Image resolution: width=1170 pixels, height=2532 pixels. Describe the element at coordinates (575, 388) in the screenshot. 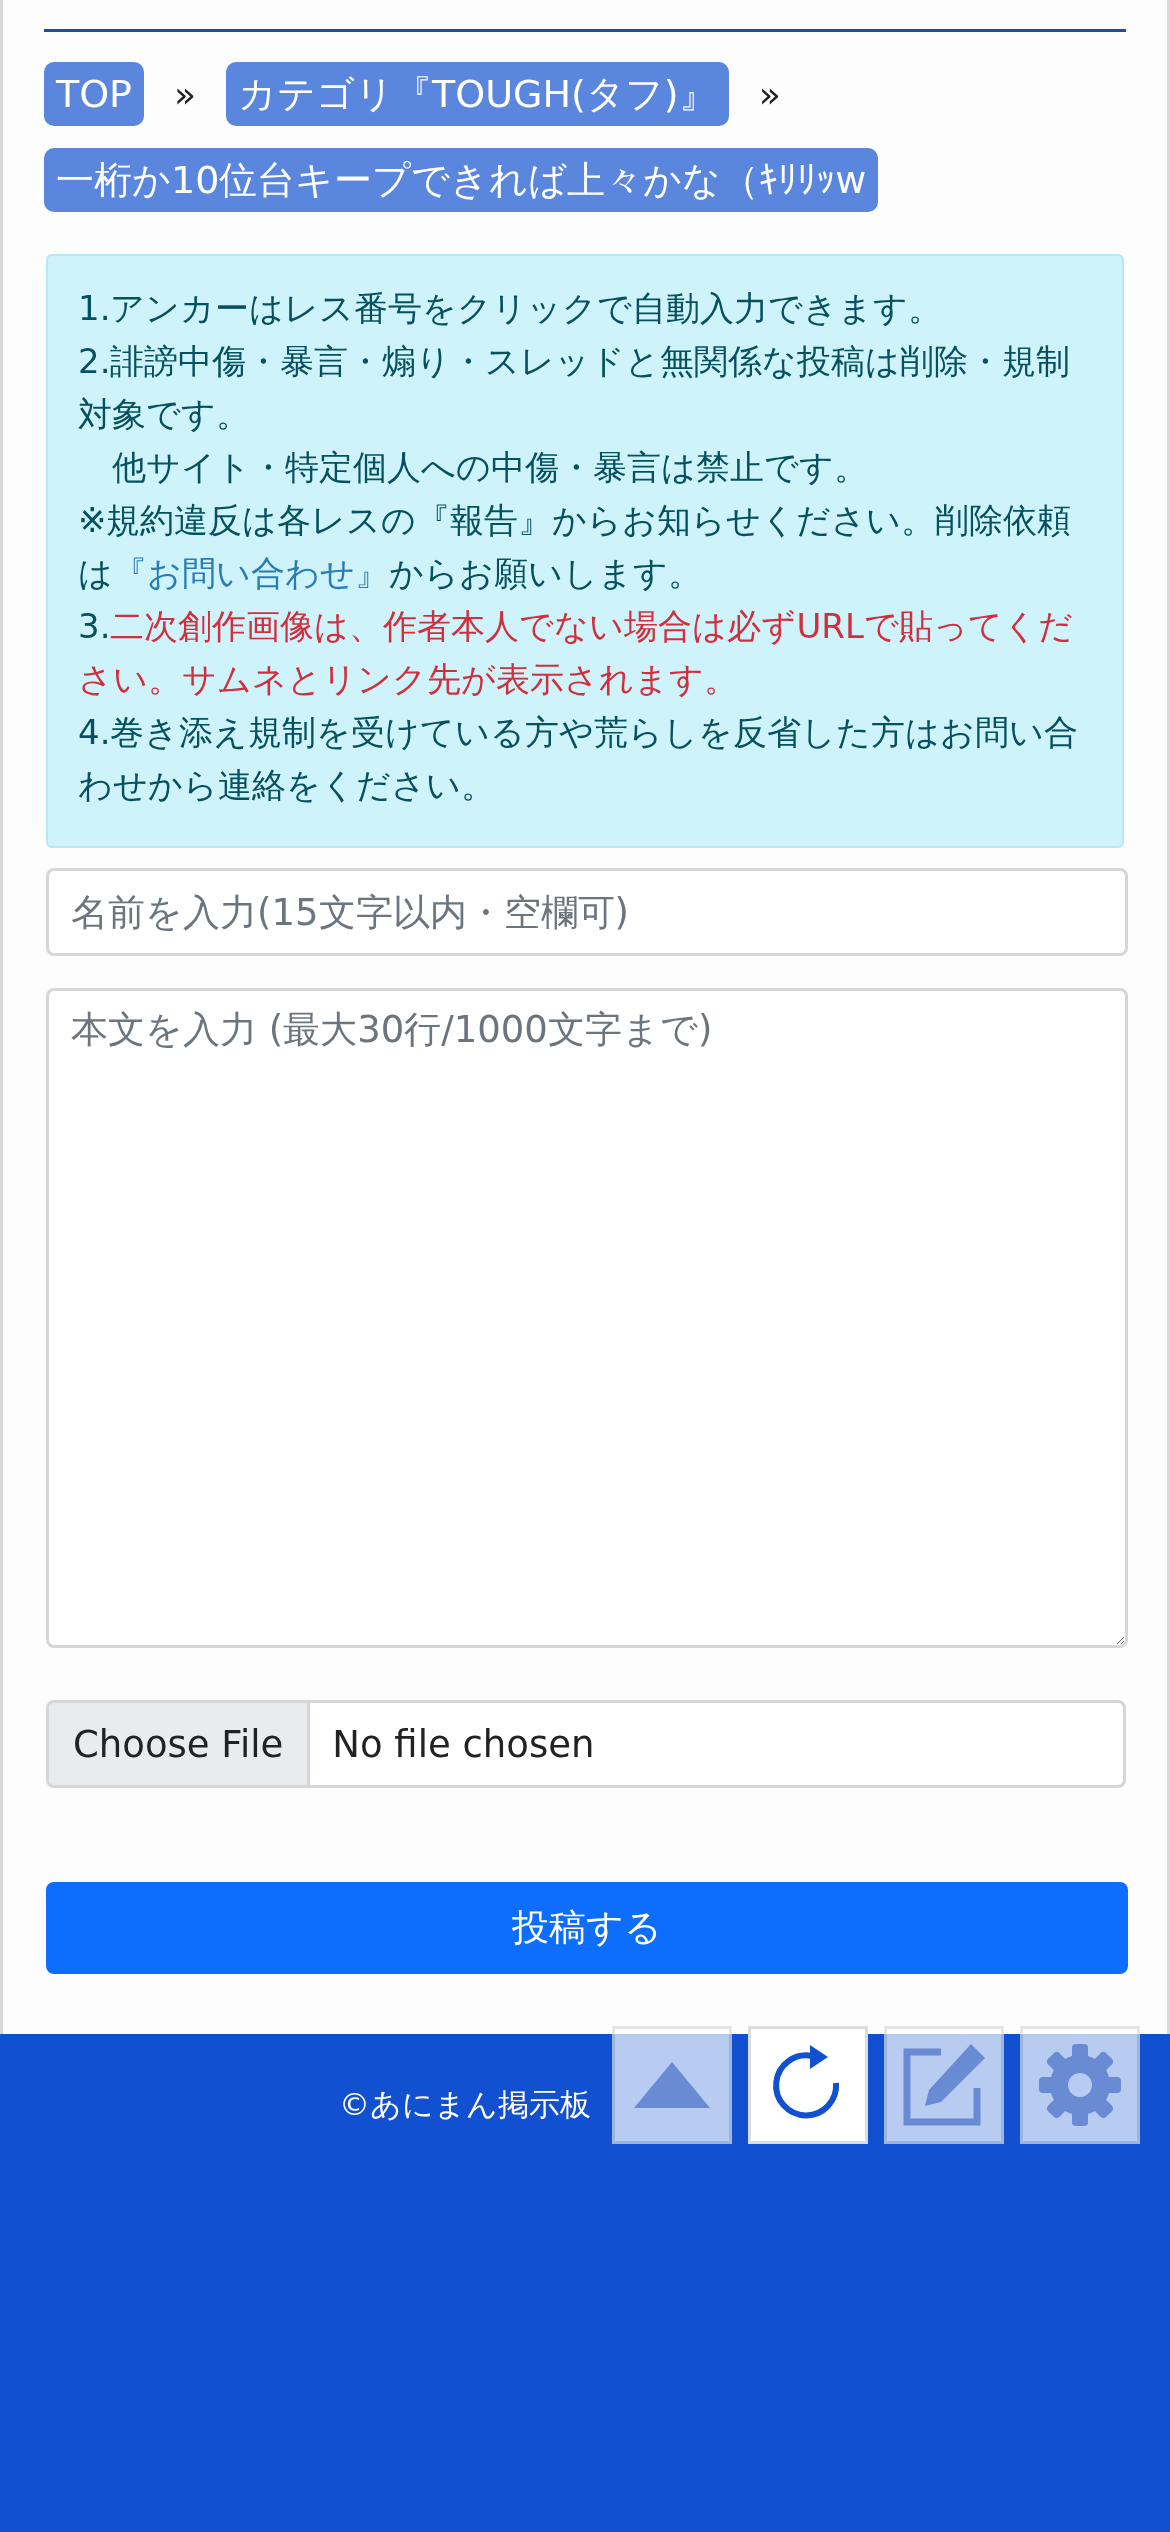

I see `notice-text: 2.誹謗中傷・暴言・煽り・スレッドと無関係な投稿は削除・規制対象です。` at that location.